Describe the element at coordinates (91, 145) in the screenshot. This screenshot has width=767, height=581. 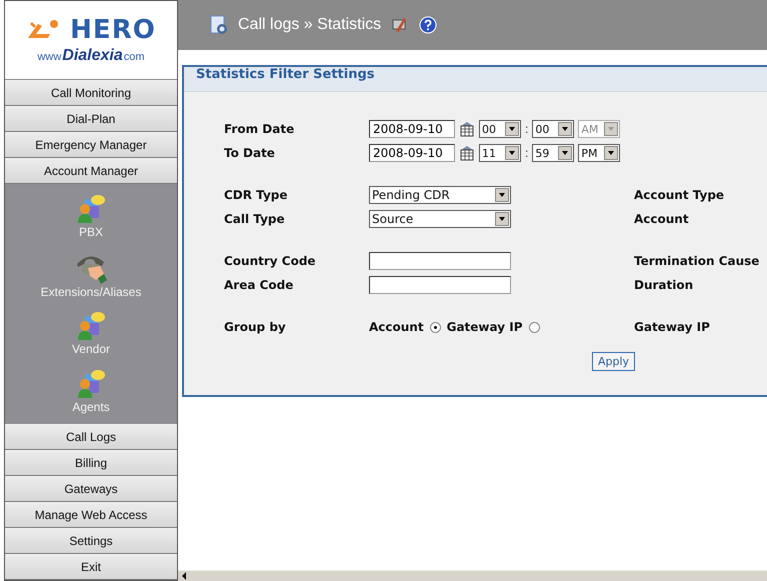
I see `sidebar-item: Emergency Manager` at that location.